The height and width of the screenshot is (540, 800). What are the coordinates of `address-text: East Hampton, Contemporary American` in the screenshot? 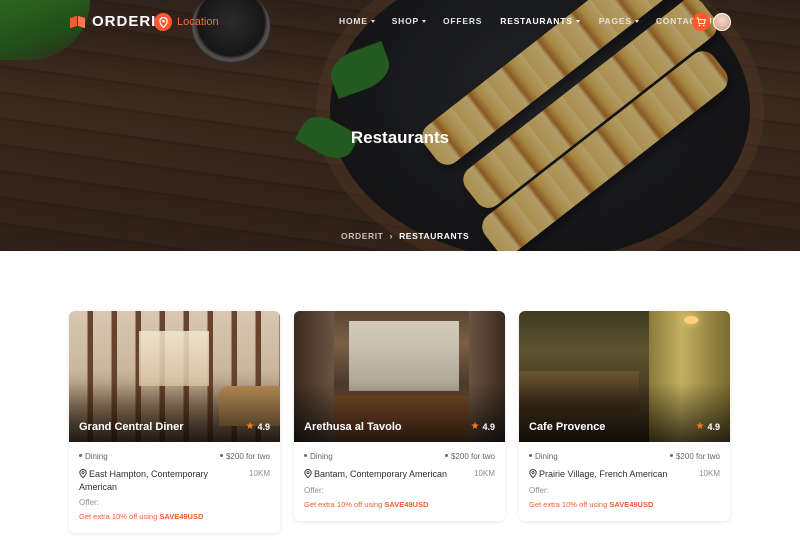 It's located at (144, 480).